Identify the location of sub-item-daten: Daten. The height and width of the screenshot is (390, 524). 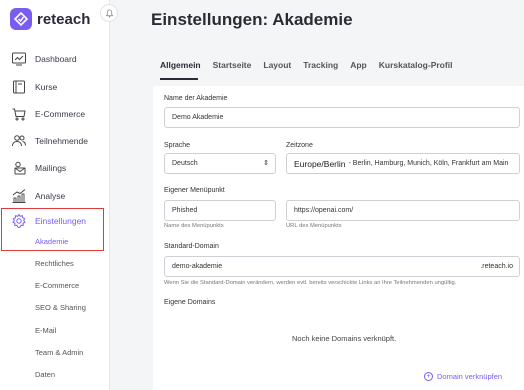
(45, 374).